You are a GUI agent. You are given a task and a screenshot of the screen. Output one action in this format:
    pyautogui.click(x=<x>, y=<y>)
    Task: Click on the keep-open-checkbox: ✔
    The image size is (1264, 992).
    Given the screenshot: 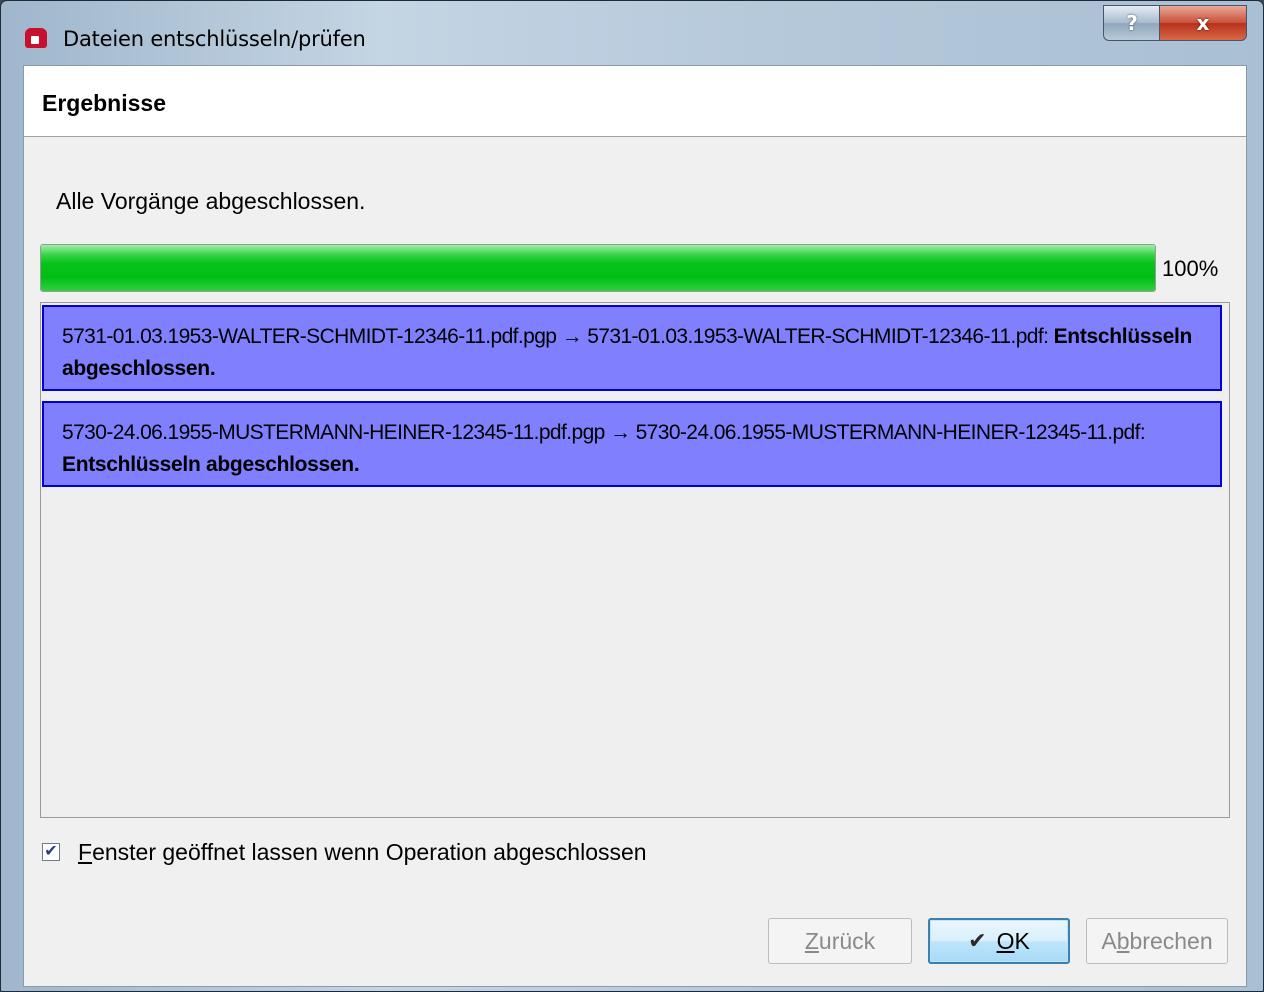 What is the action you would take?
    pyautogui.click(x=51, y=852)
    